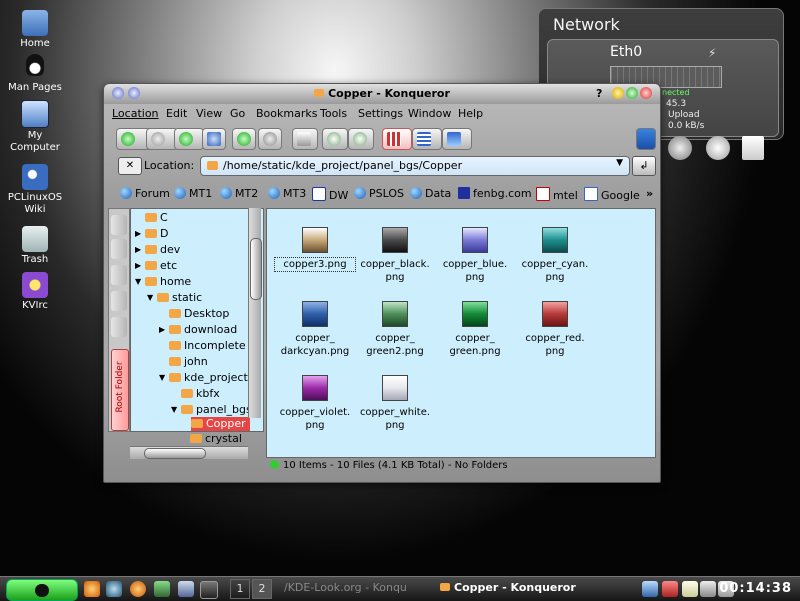 This screenshot has width=800, height=601. Describe the element at coordinates (157, 250) in the screenshot. I see `tree-node-dev: ▶ dev` at that location.